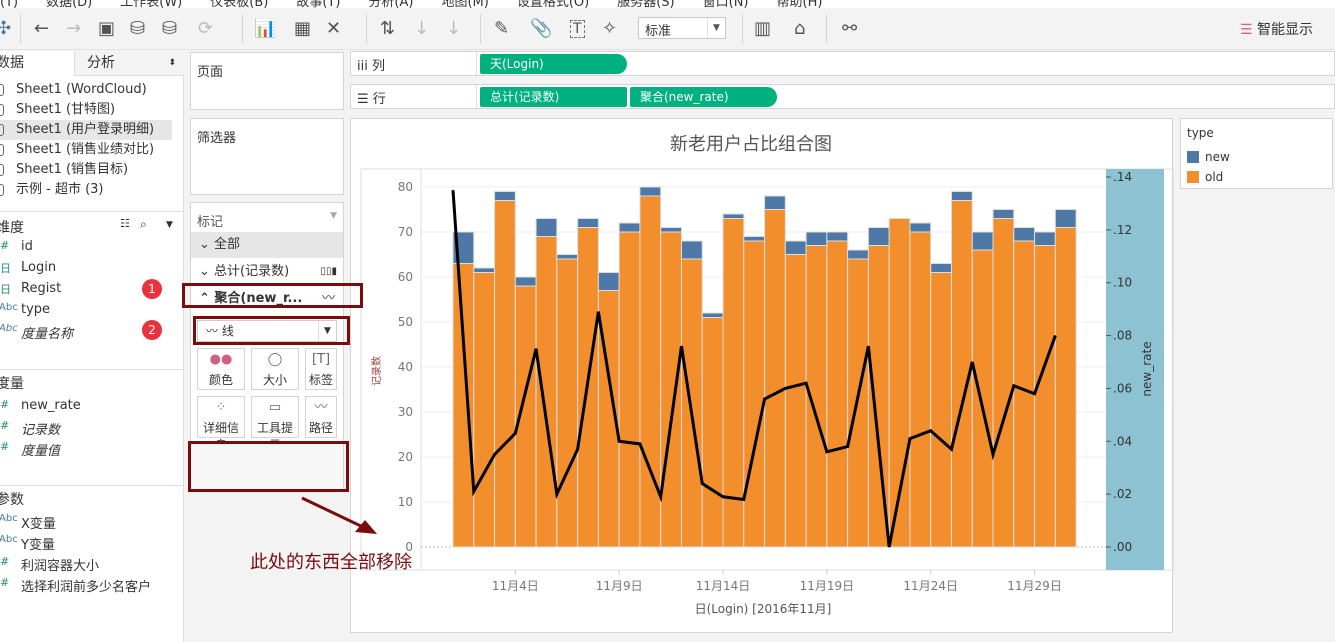 Image resolution: width=1335 pixels, height=642 pixels. What do you see at coordinates (221, 369) in the screenshot?
I see `marks-button: ●● 颜色` at bounding box center [221, 369].